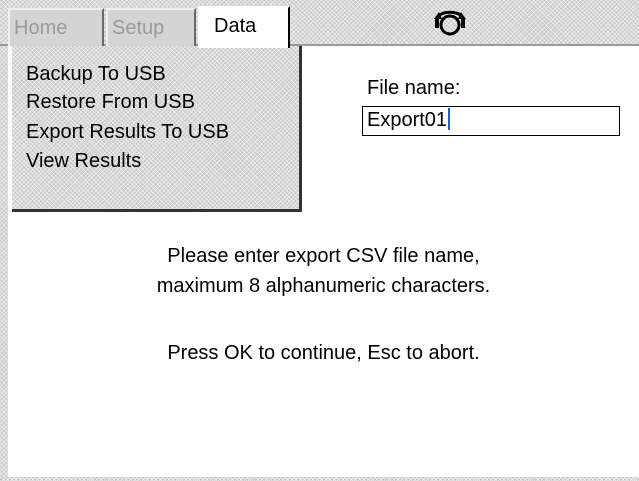 The width and height of the screenshot is (639, 481). I want to click on menu-item-restore-from-usb: Restore From USB, so click(110, 102).